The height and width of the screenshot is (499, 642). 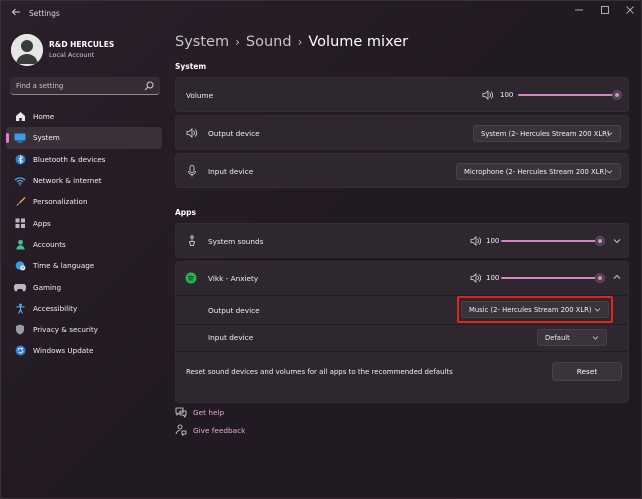 I want to click on help-icon, so click(x=181, y=412).